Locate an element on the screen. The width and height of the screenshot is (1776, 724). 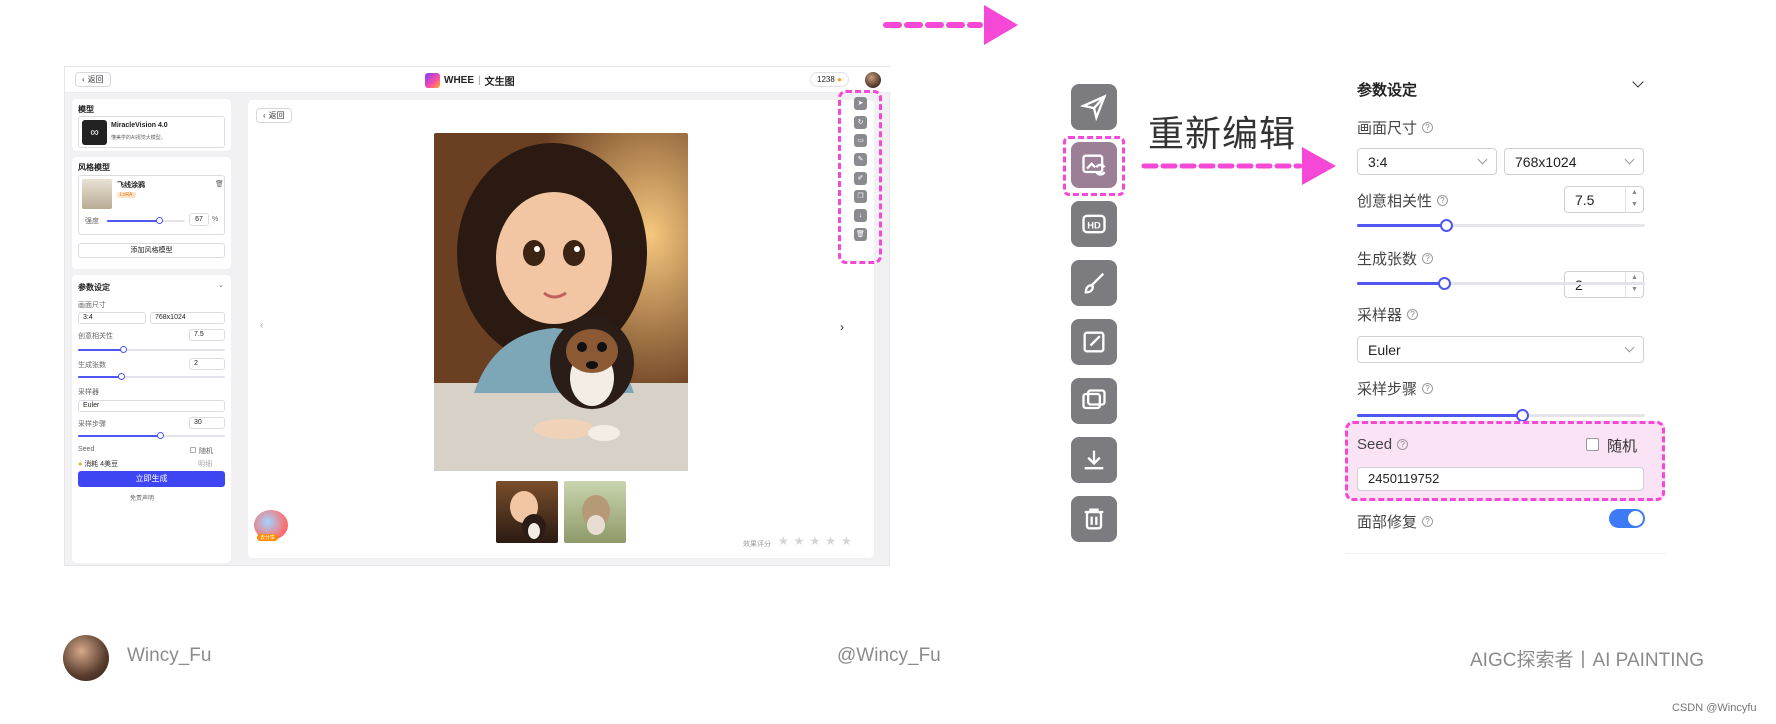
image-variation-icon is located at coordinates (1094, 401).